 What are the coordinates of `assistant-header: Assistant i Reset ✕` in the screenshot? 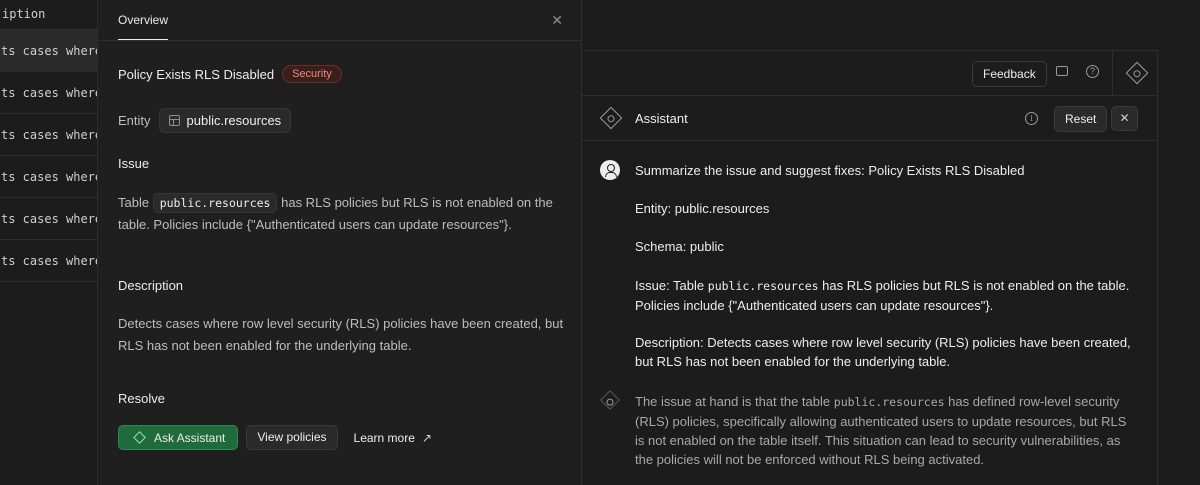 It's located at (870, 119).